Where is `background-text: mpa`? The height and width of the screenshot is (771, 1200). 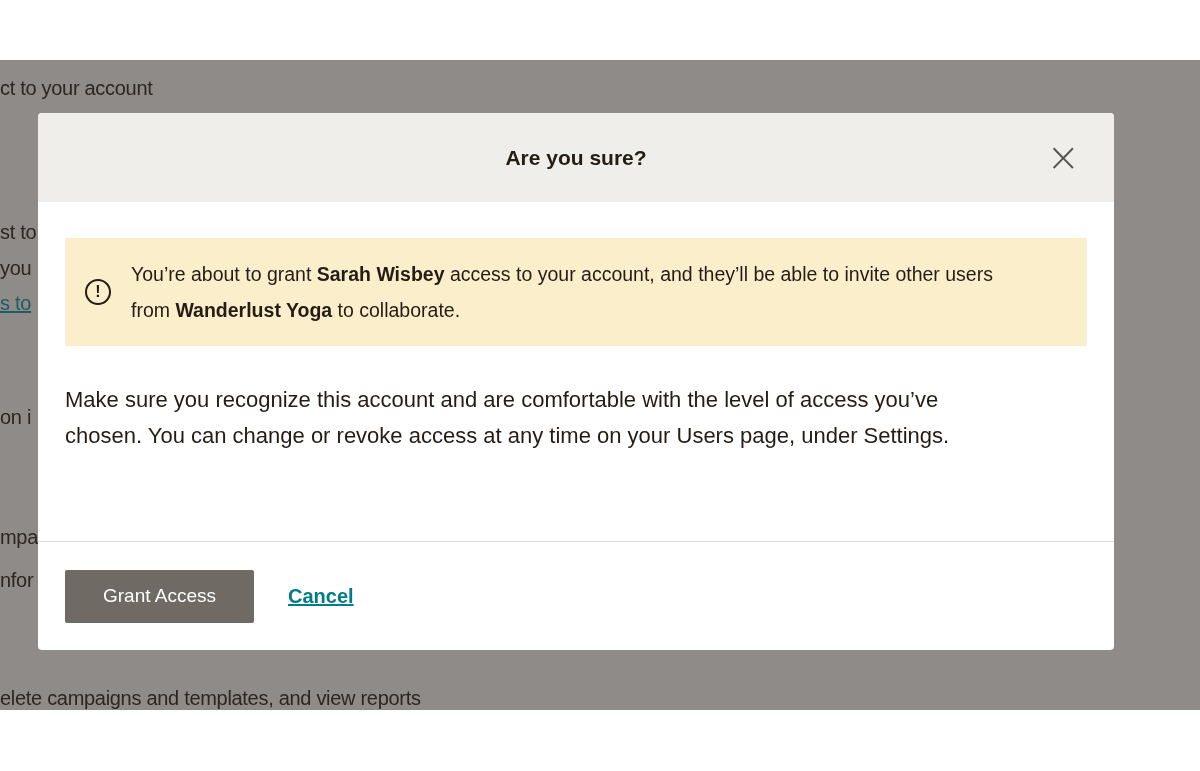
background-text: mpa is located at coordinates (19, 537).